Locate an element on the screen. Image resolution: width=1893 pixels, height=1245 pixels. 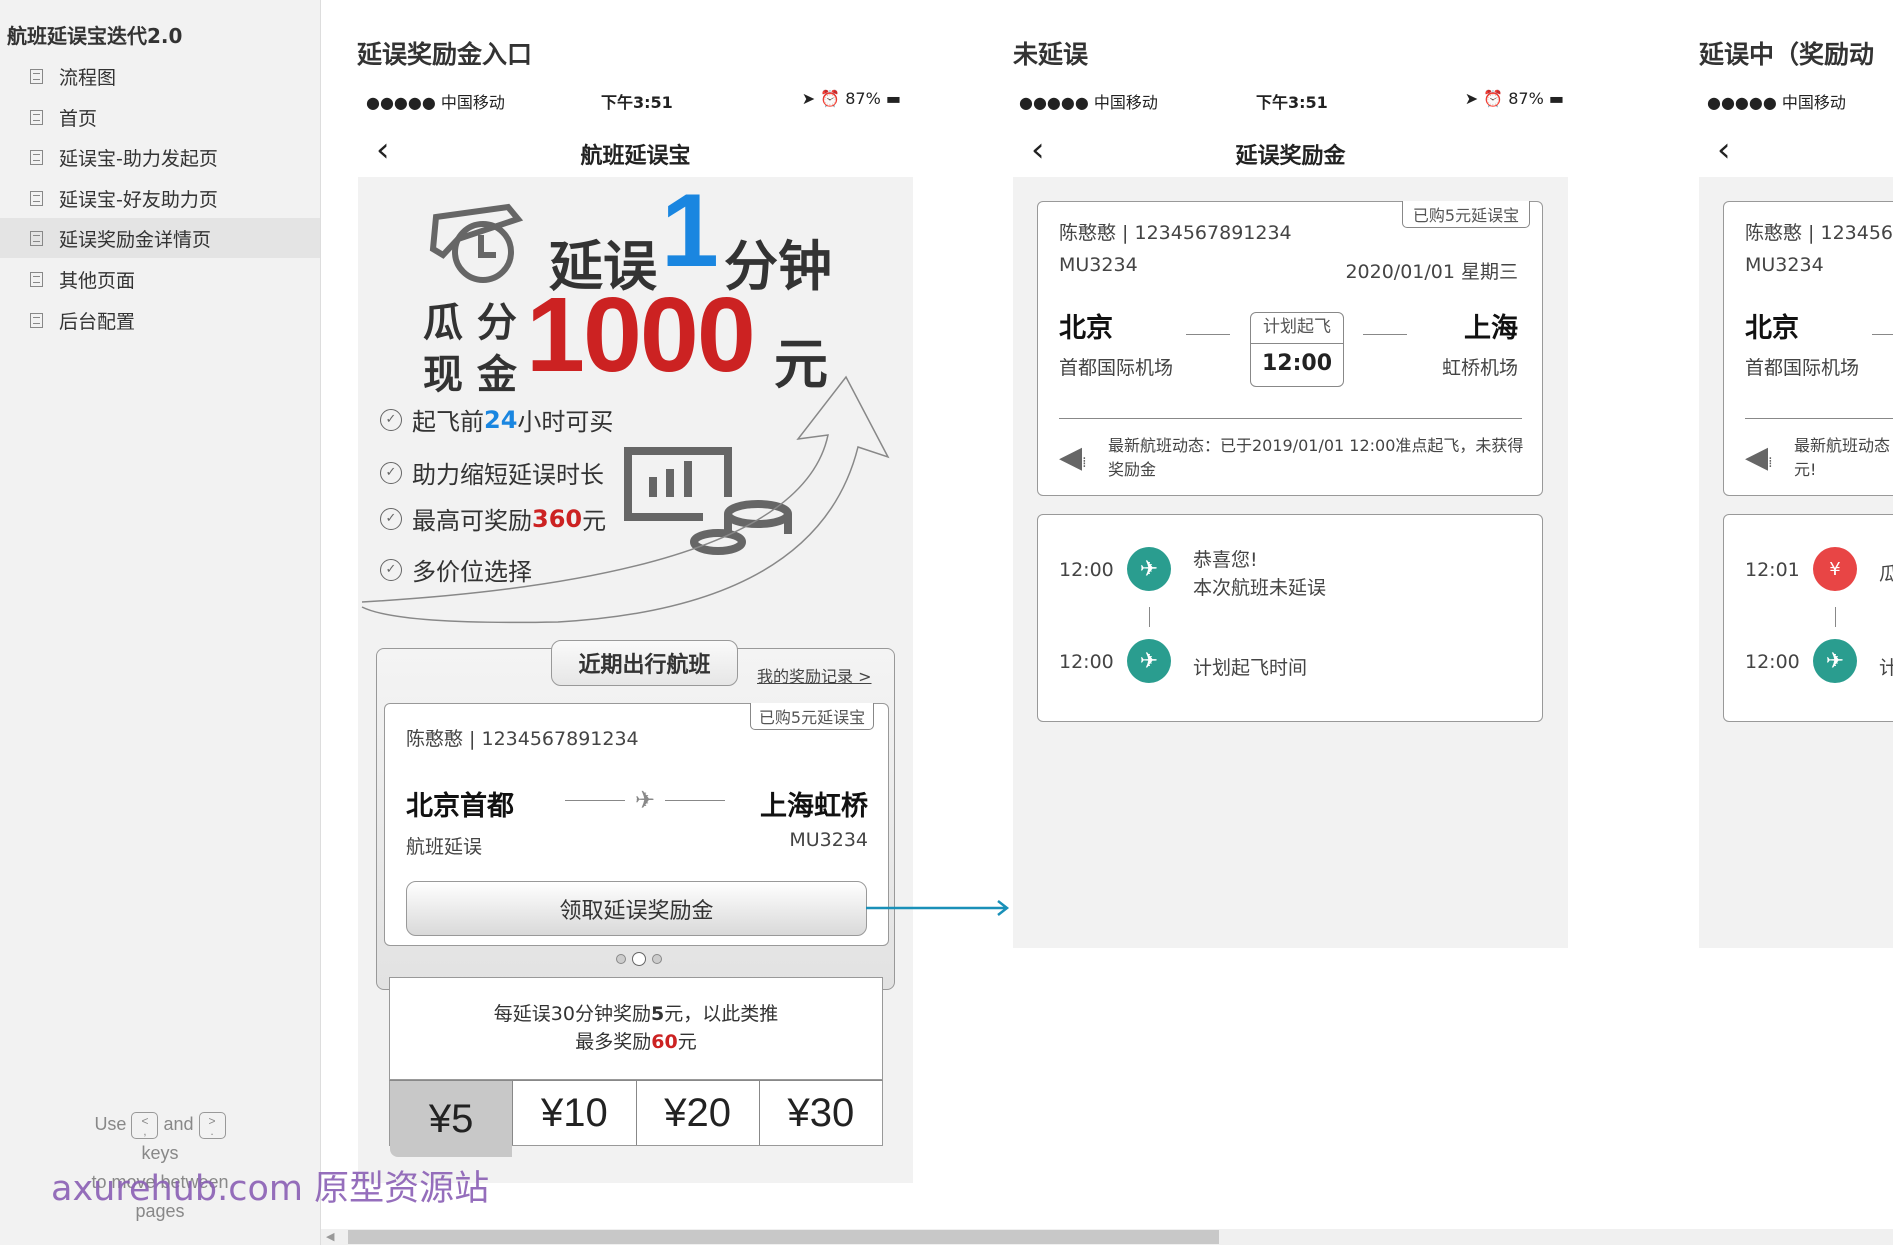
price-option-10: ¥10 is located at coordinates (573, 1113).